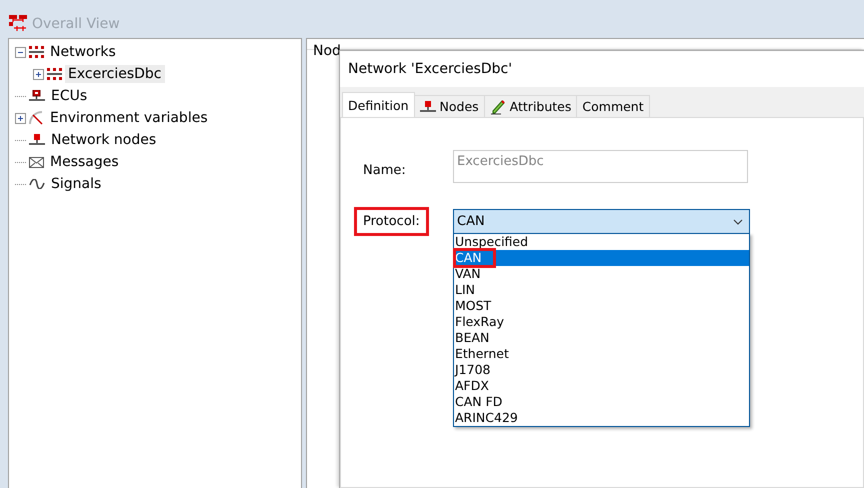 Image resolution: width=864 pixels, height=488 pixels. Describe the element at coordinates (84, 162) in the screenshot. I see `tree-item: Messages` at that location.